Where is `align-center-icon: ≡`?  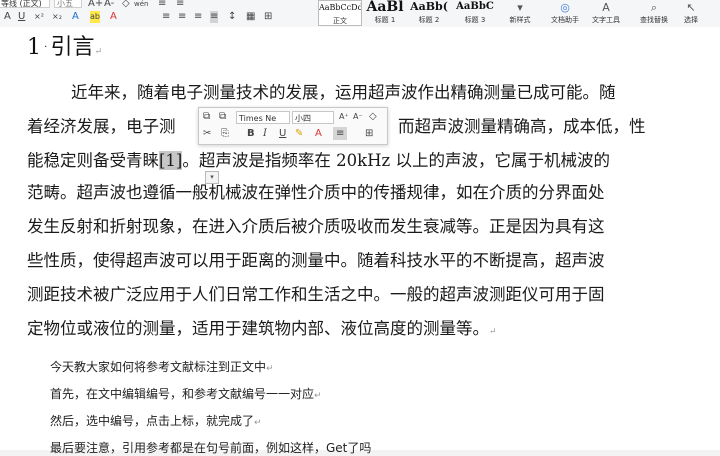
align-center-icon: ≡ is located at coordinates (182, 17).